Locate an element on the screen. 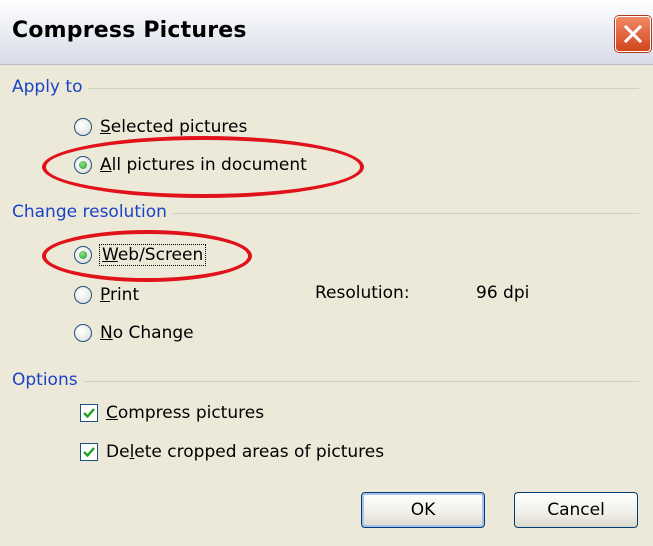 The height and width of the screenshot is (546, 653). radio-web-screen: Web/Screen is located at coordinates (140, 255).